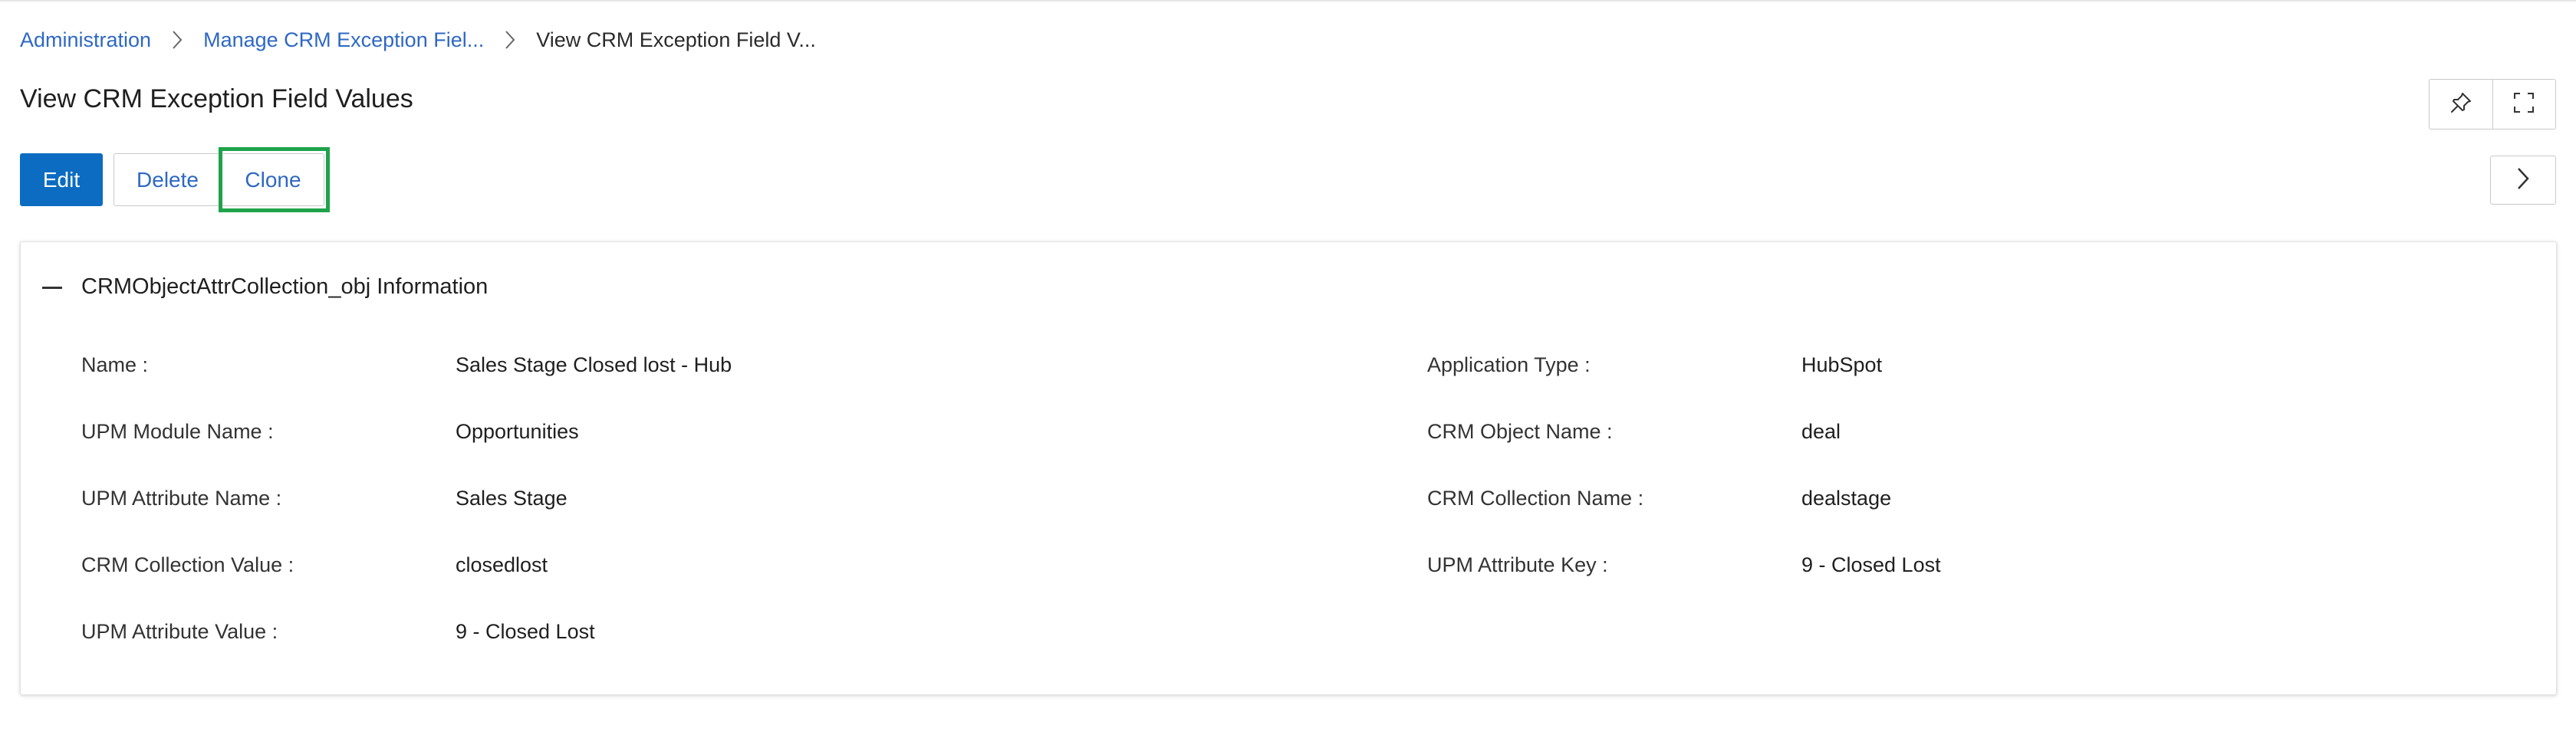  Describe the element at coordinates (52, 288) in the screenshot. I see `collapse-icon` at that location.